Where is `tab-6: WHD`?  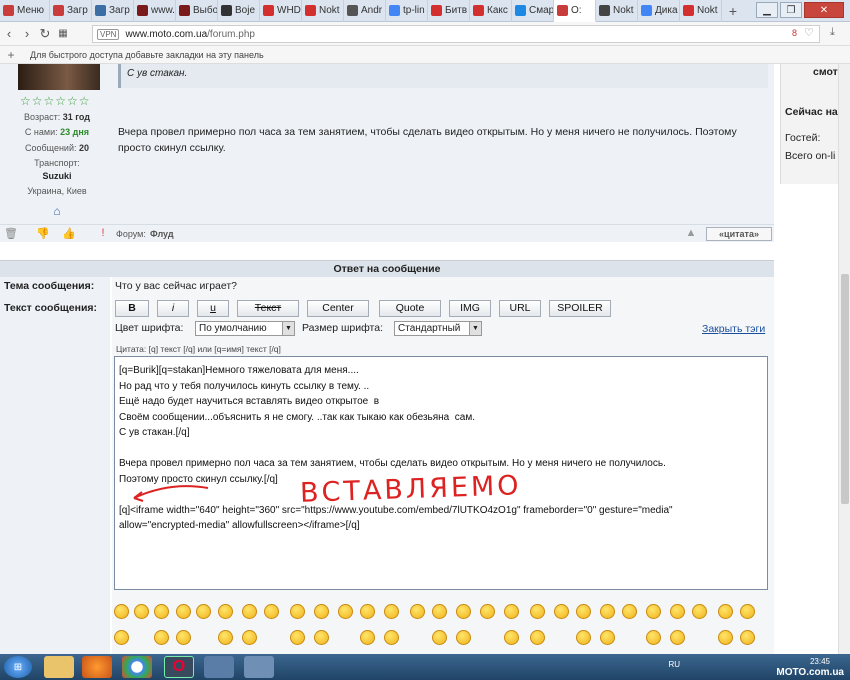 tab-6: WHD is located at coordinates (281, 11).